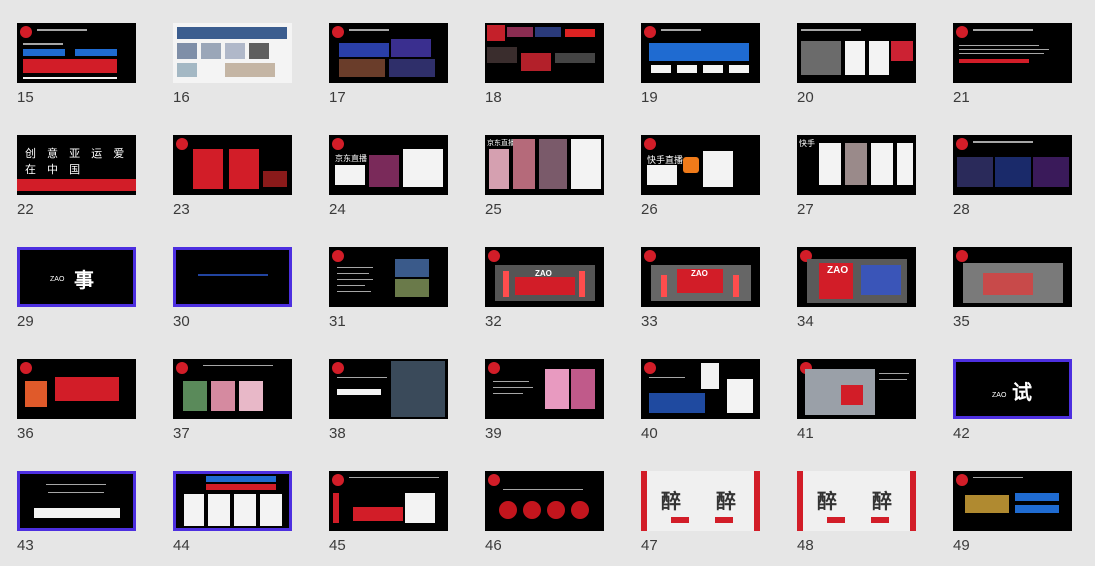  What do you see at coordinates (232, 389) in the screenshot?
I see `slide-37-thumbnail` at bounding box center [232, 389].